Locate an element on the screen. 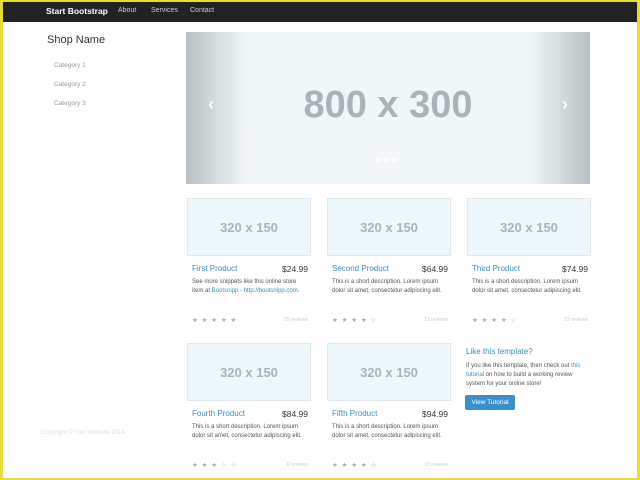 This screenshot has height=480, width=640. product-title: First Product is located at coordinates (214, 268).